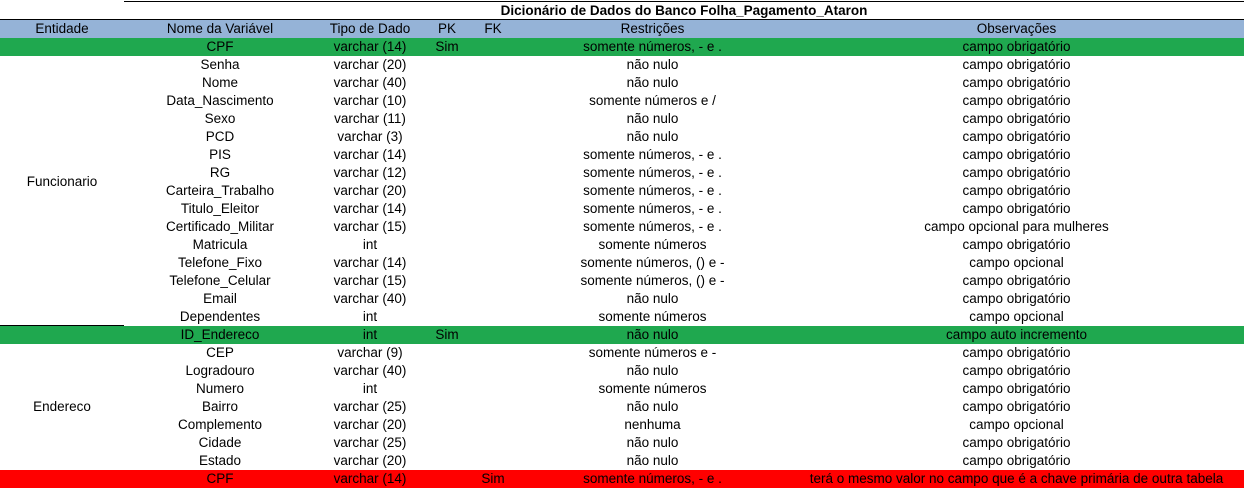 The height and width of the screenshot is (488, 1244). What do you see at coordinates (493, 28) in the screenshot?
I see `header-fk: FK` at bounding box center [493, 28].